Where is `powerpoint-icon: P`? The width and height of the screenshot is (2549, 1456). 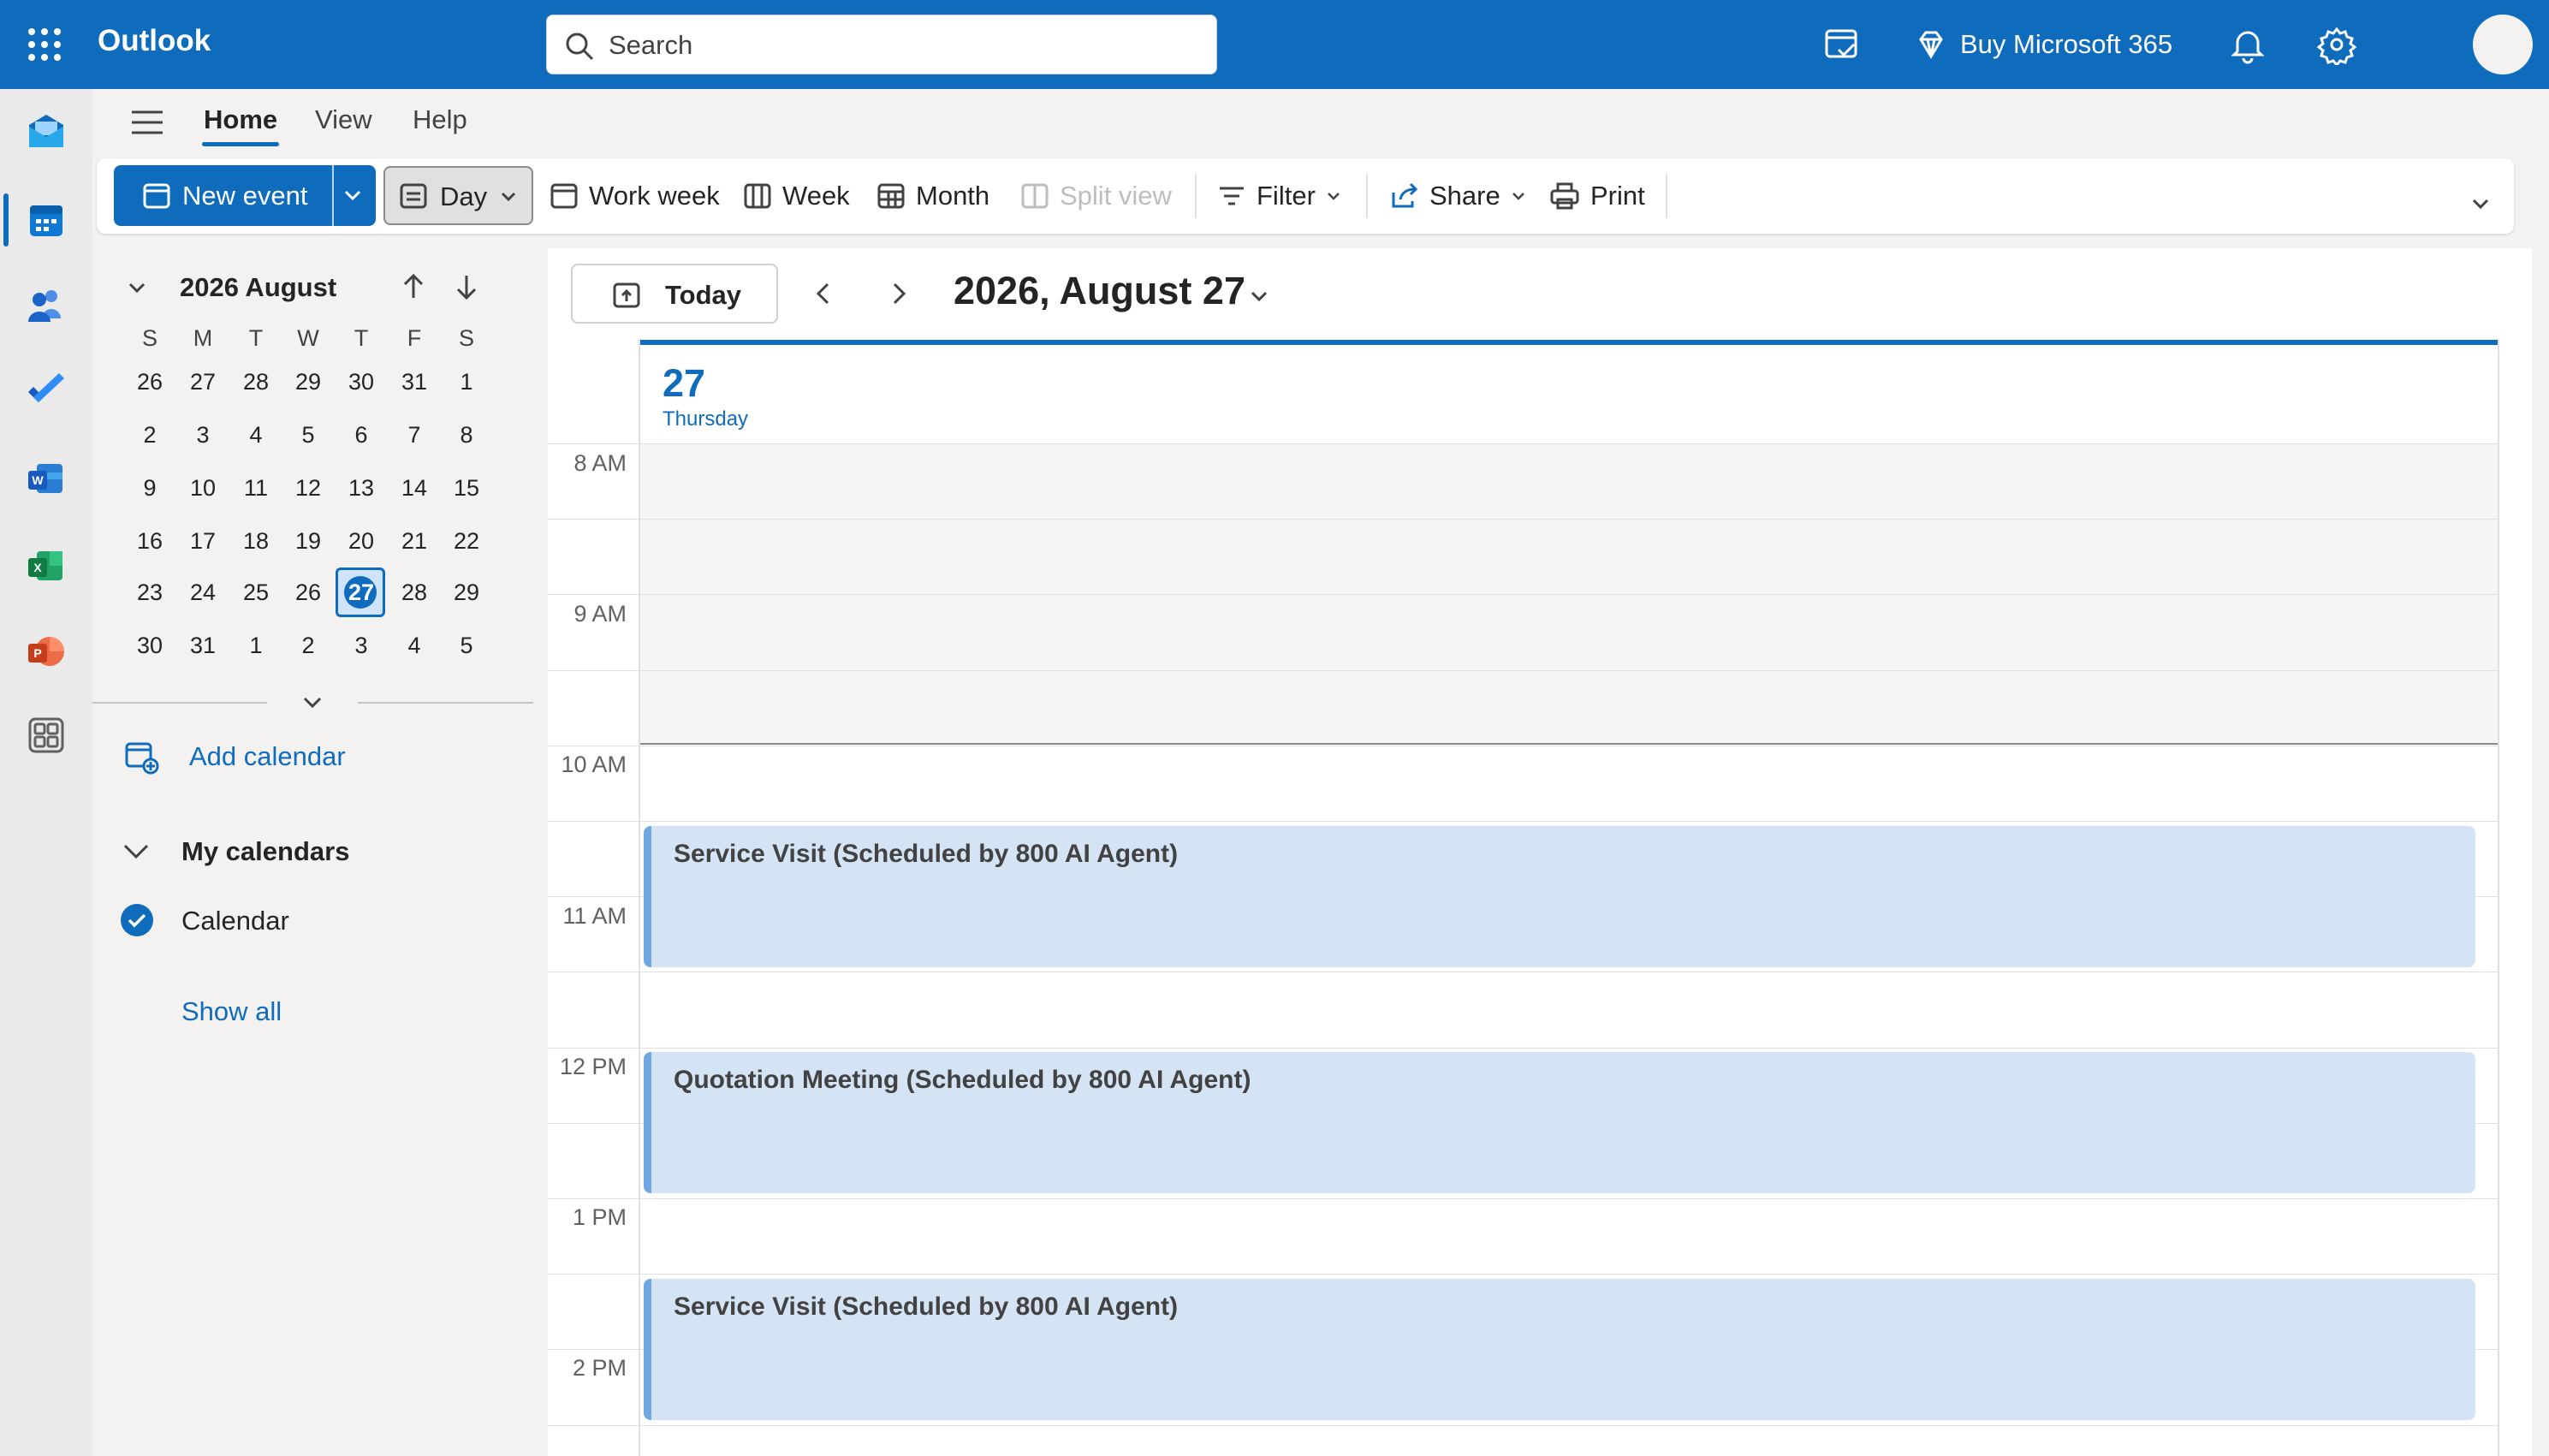 powerpoint-icon: P is located at coordinates (46, 652).